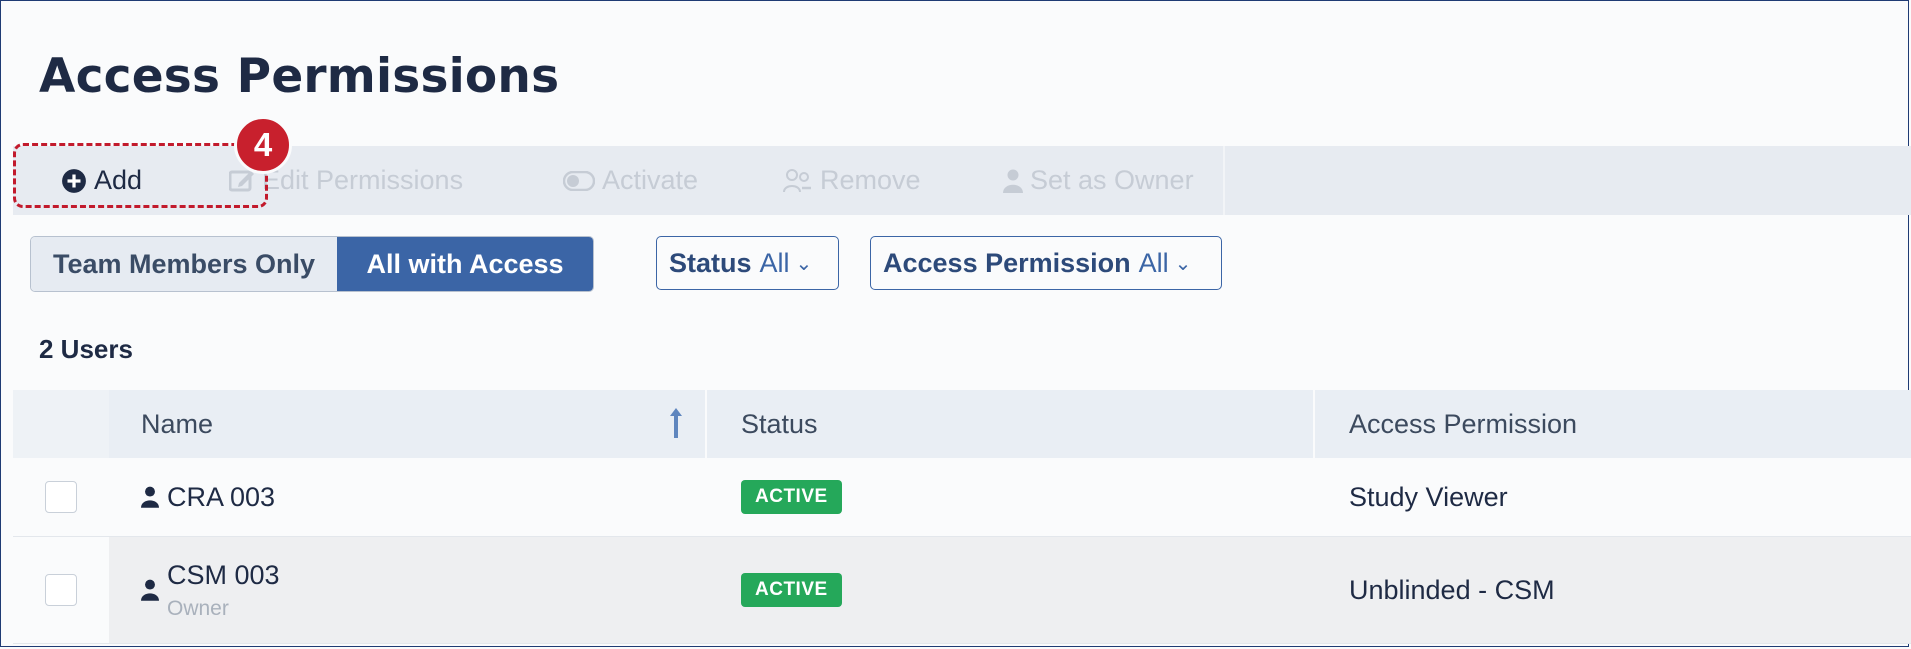 The height and width of the screenshot is (649, 1911). What do you see at coordinates (1224, 180) in the screenshot?
I see `toolbar-divider` at bounding box center [1224, 180].